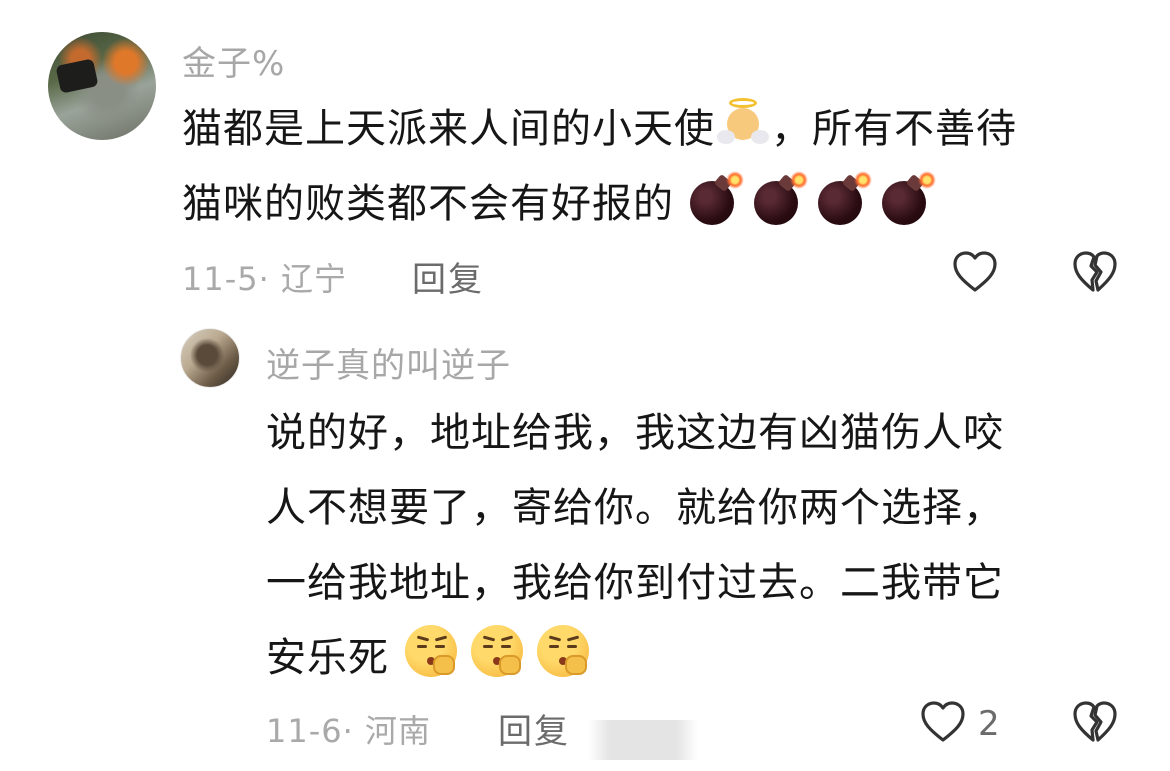  What do you see at coordinates (989, 724) in the screenshot?
I see `like-count: 2` at bounding box center [989, 724].